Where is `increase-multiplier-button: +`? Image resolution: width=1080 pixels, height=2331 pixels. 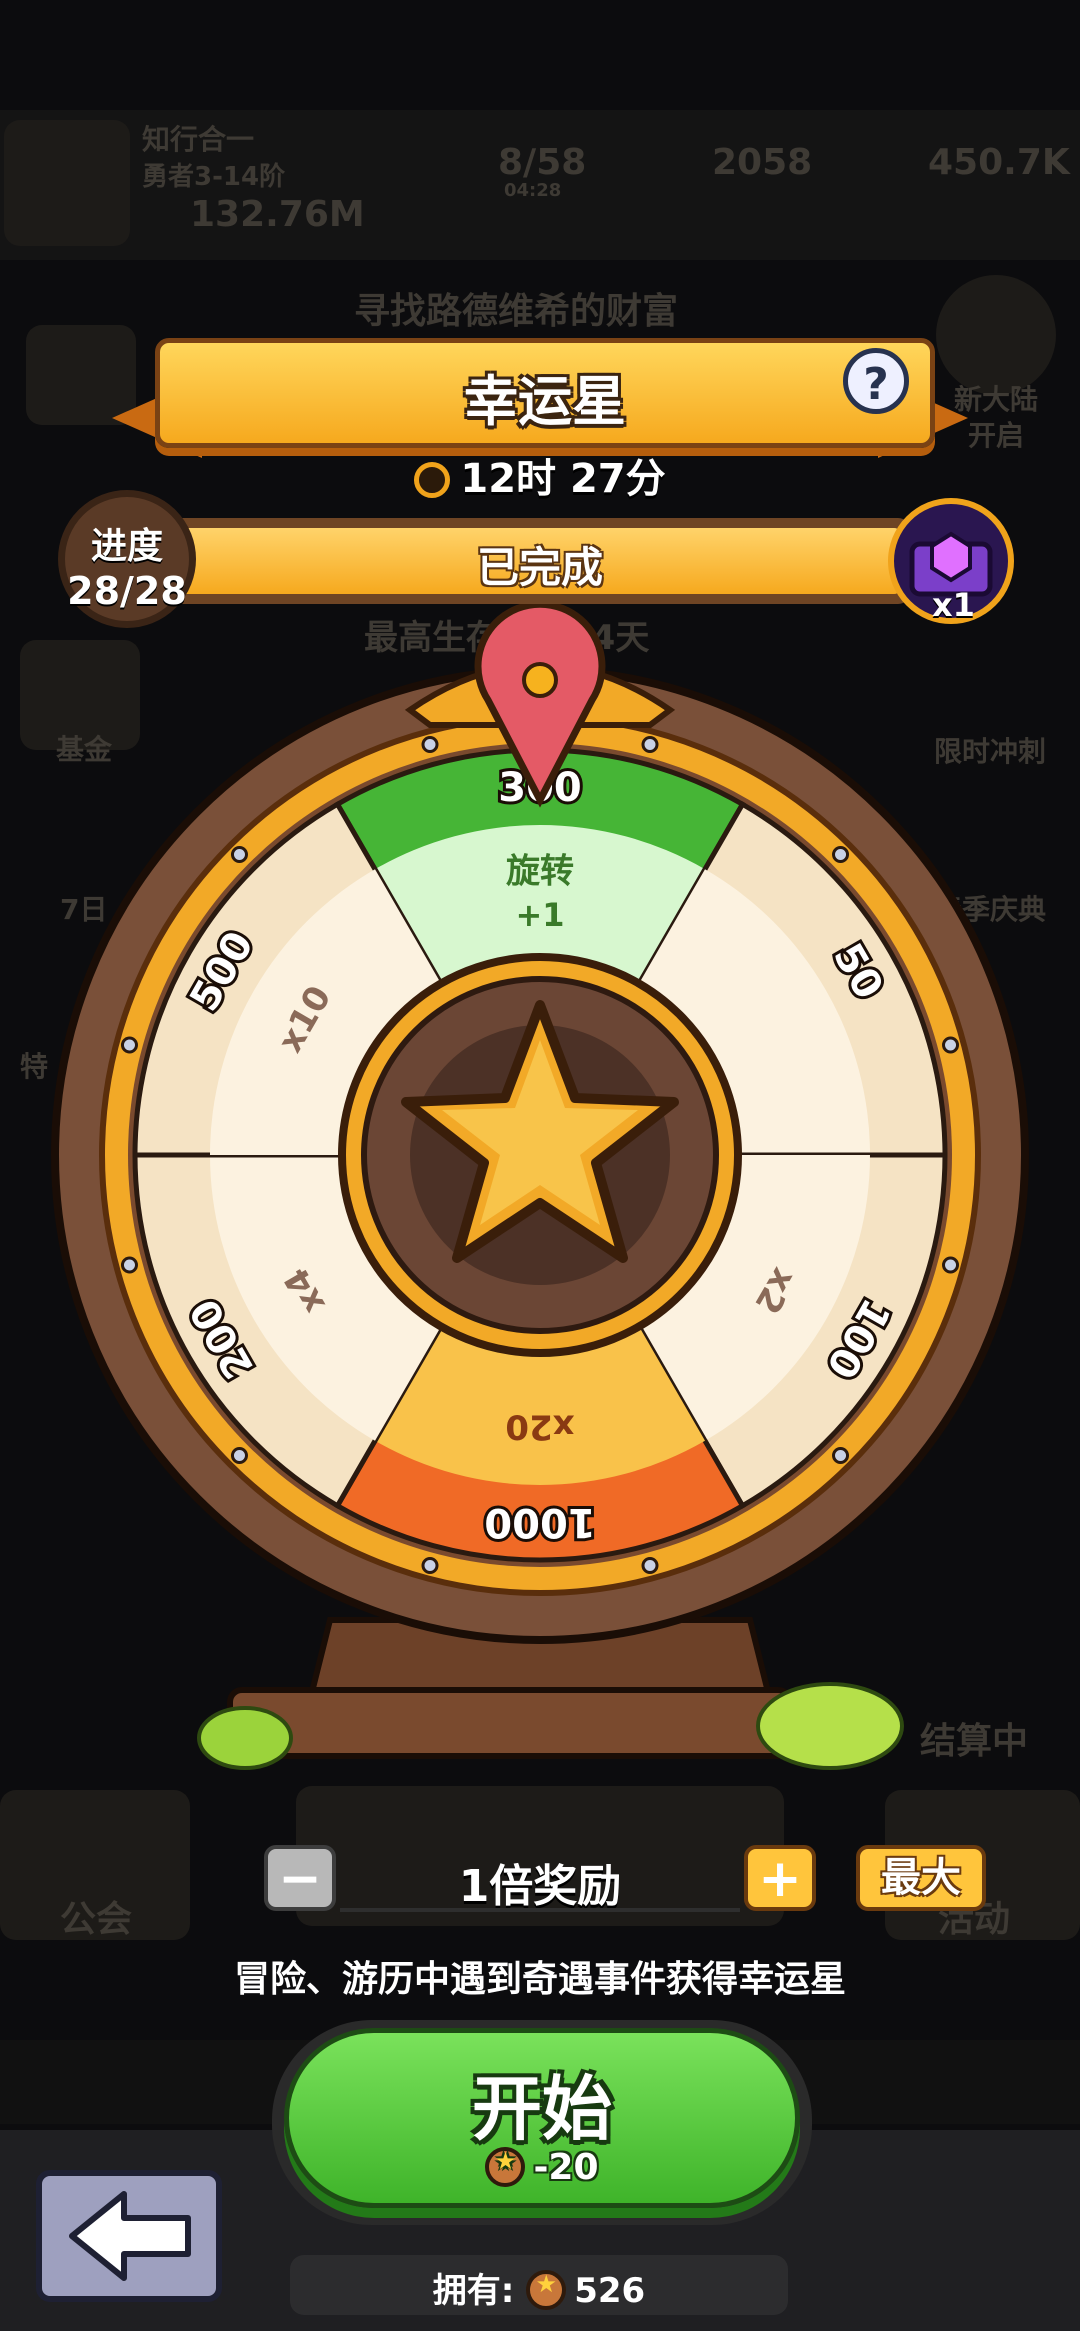 increase-multiplier-button: + is located at coordinates (780, 1878).